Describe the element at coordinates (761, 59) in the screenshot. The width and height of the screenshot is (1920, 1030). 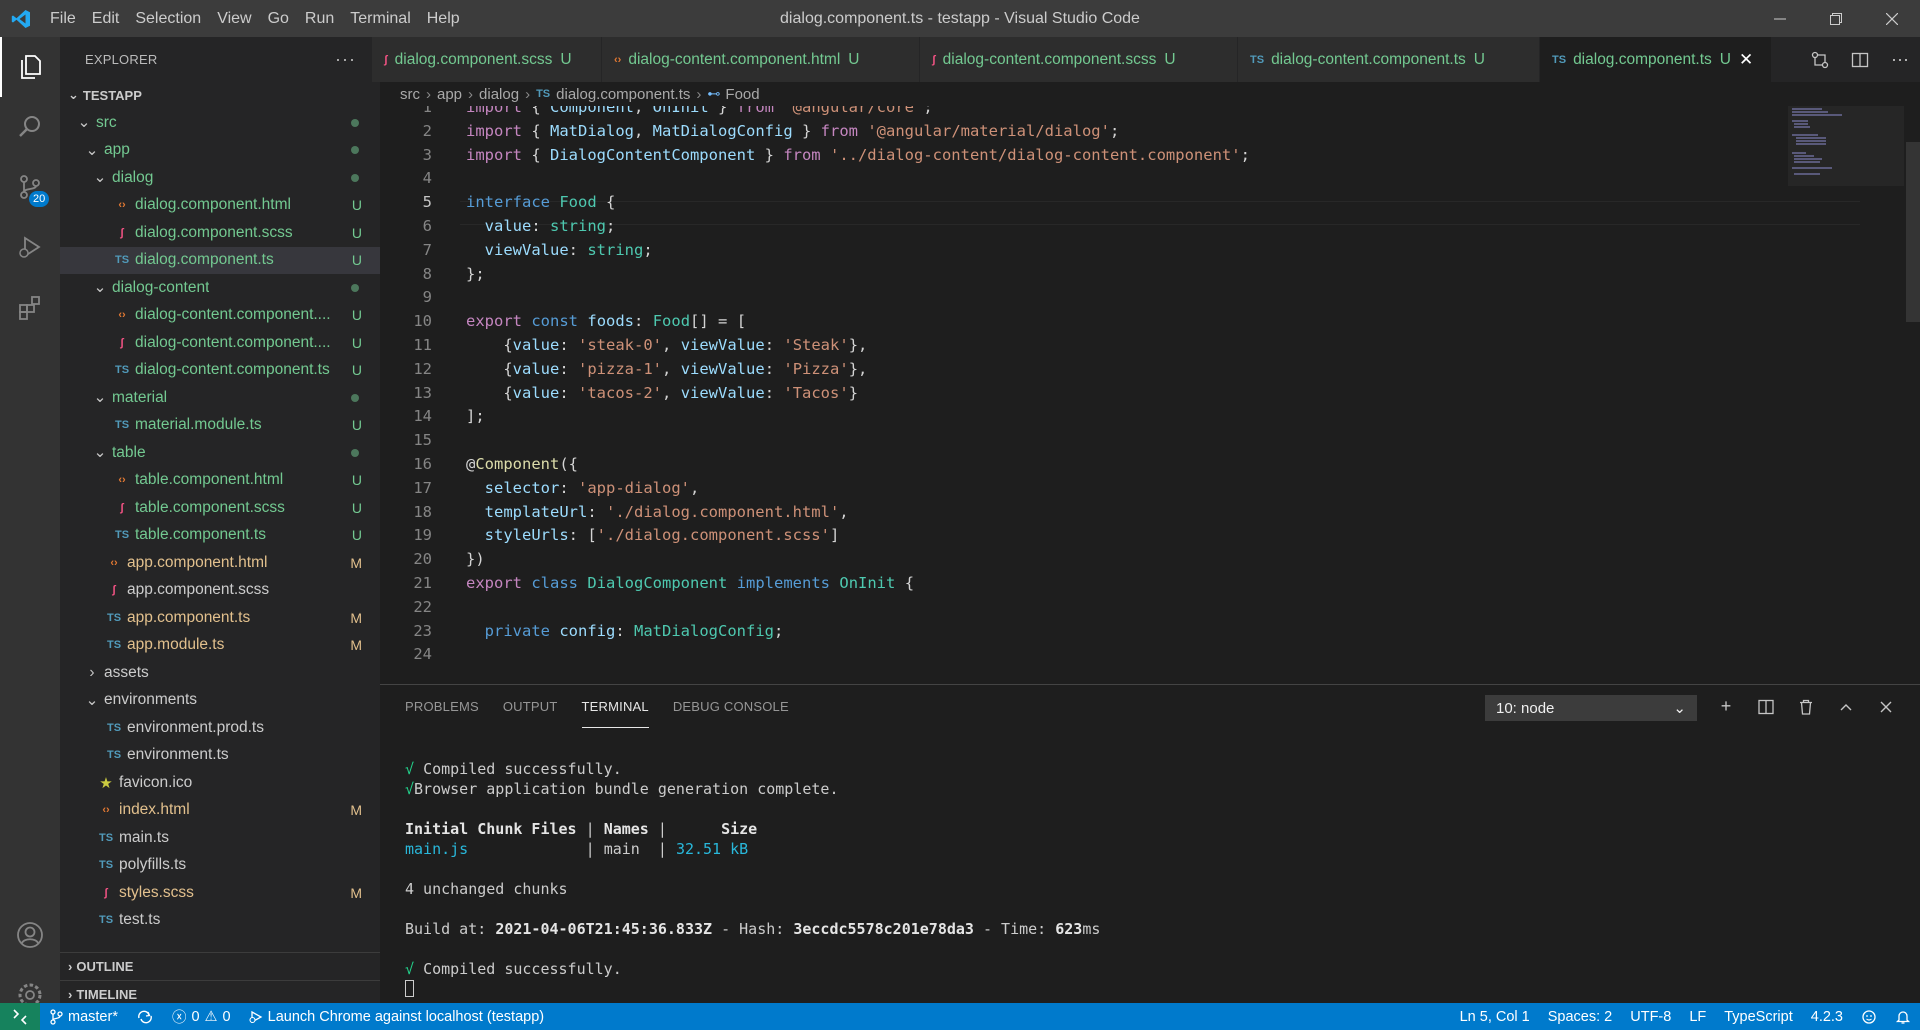
I see `tab-dialog-content-component-html: ‹› dialog-content.component.html U` at that location.